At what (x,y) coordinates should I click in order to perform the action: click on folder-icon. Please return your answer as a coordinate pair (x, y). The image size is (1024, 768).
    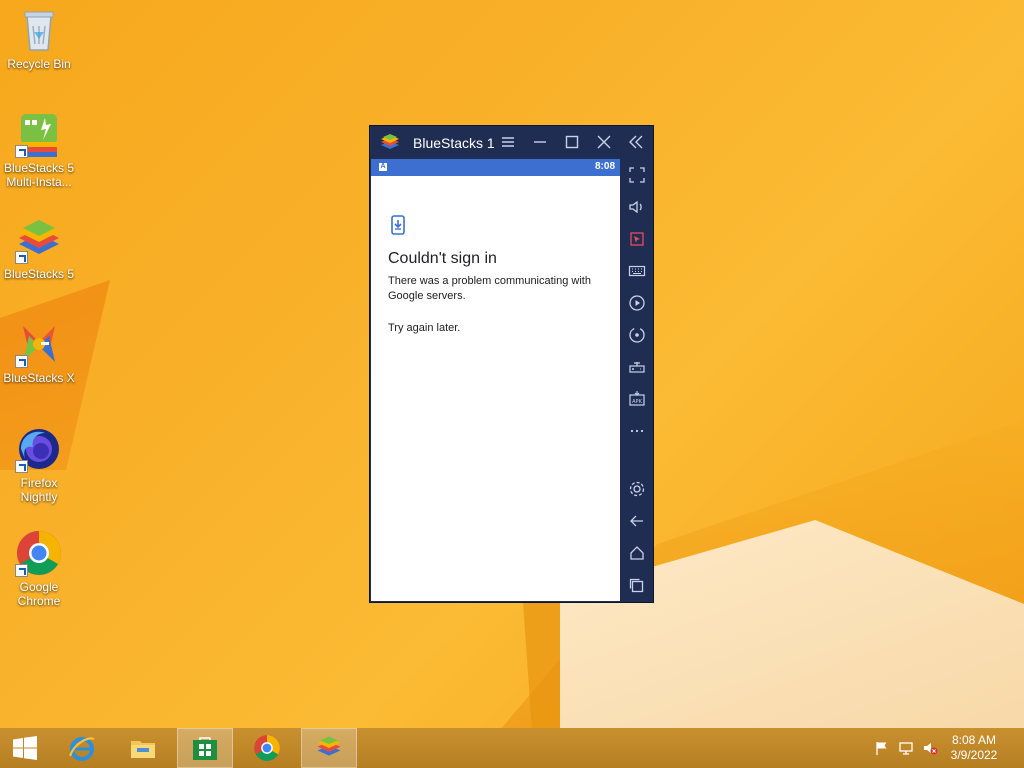
    Looking at the image, I should click on (143, 748).